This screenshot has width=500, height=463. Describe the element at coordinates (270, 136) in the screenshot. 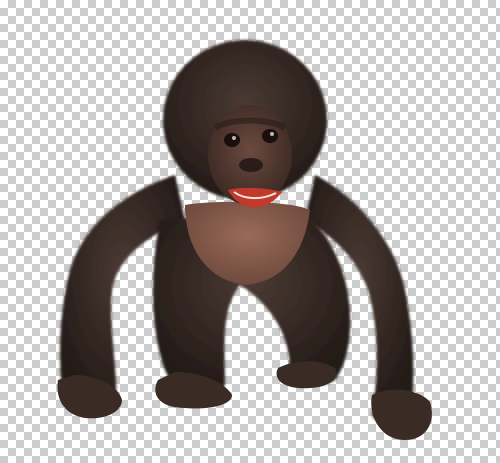

I see `right-eye` at that location.